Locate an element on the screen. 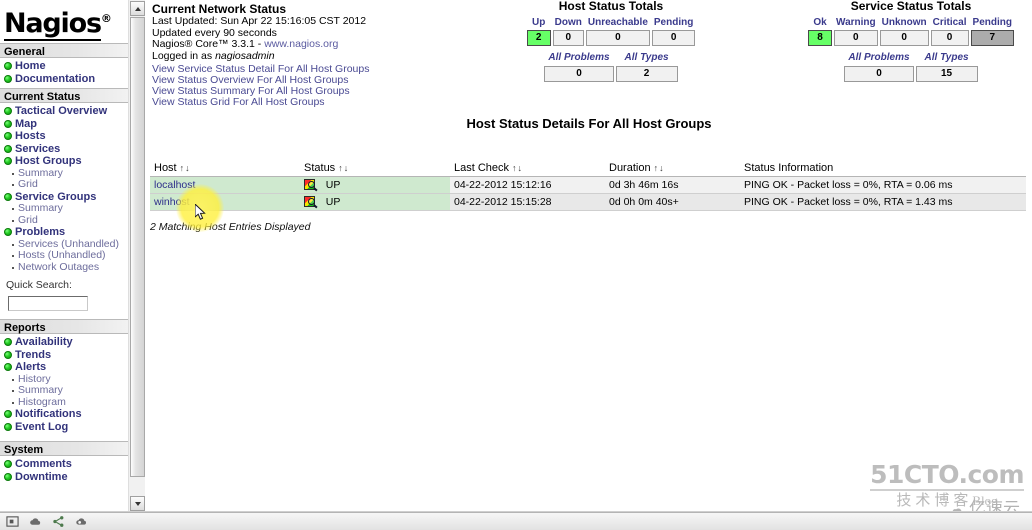  service-total-ok: 8 is located at coordinates (820, 38).